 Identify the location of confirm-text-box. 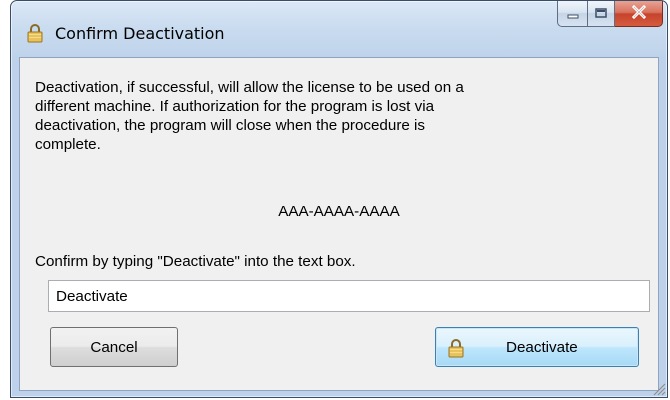
(349, 296).